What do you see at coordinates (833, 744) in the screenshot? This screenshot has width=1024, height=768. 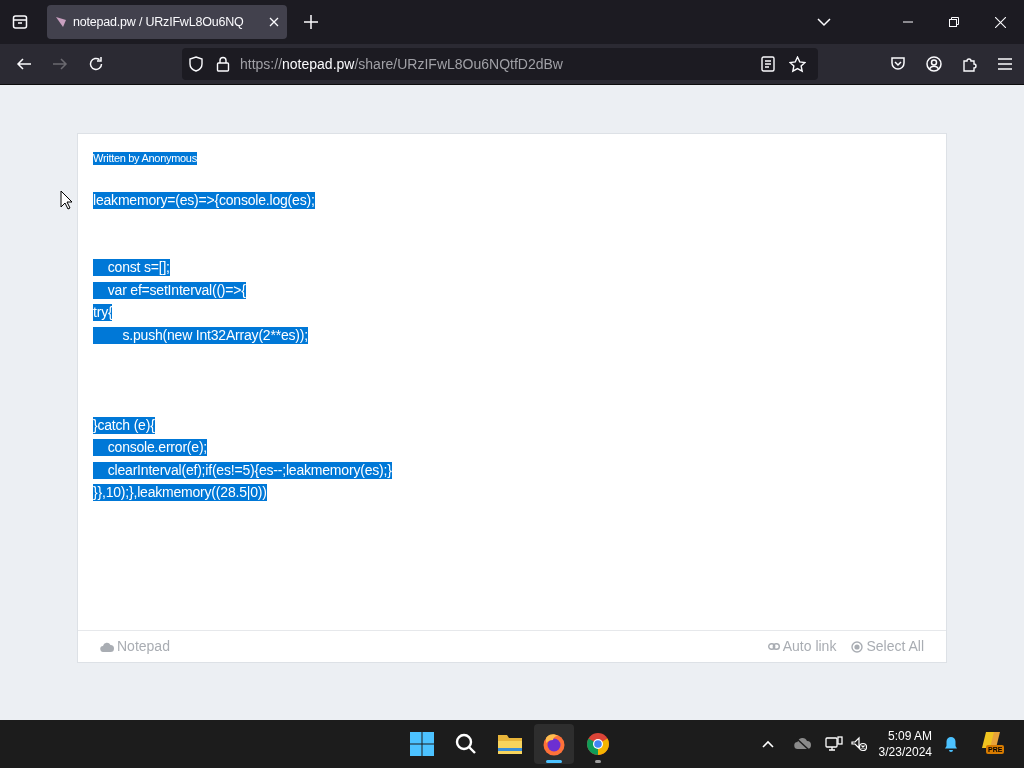 I see `network-icon` at bounding box center [833, 744].